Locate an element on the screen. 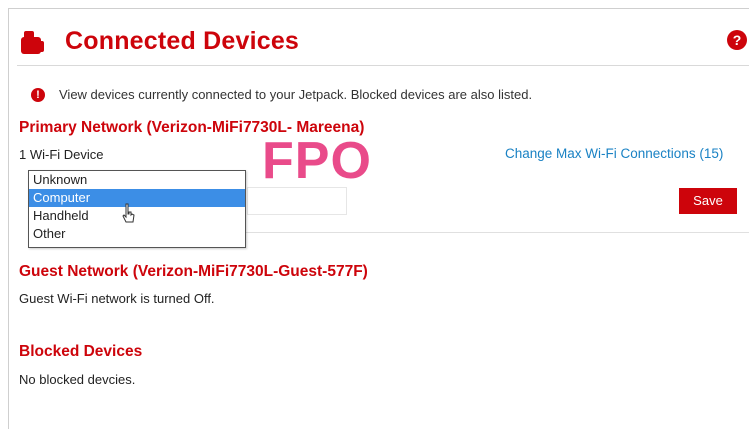 The height and width of the screenshot is (429, 749). dropdown-option-computer: Computer is located at coordinates (137, 198).